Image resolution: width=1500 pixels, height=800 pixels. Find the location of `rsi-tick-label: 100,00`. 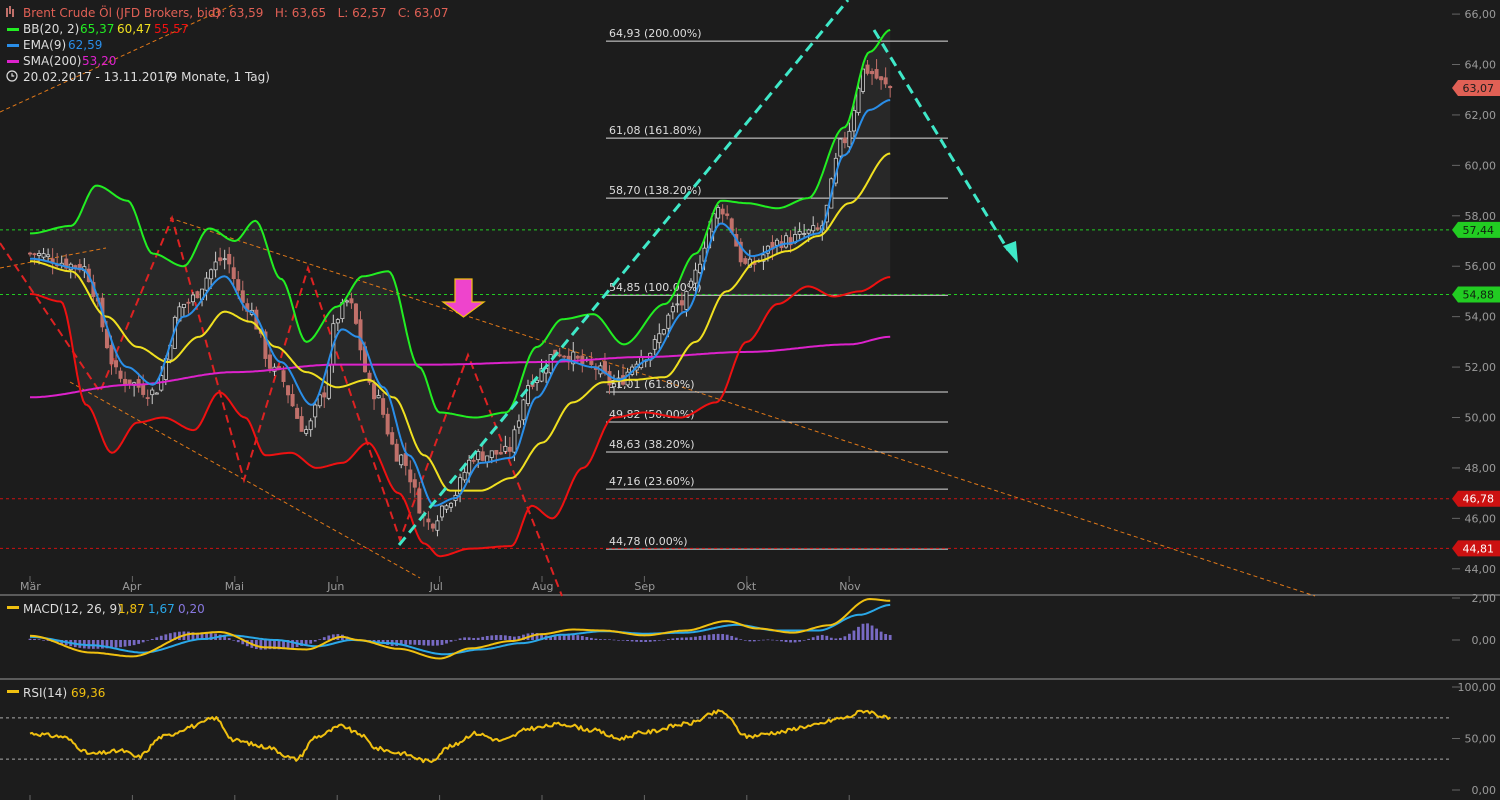

rsi-tick-label: 100,00 is located at coordinates (1477, 687).